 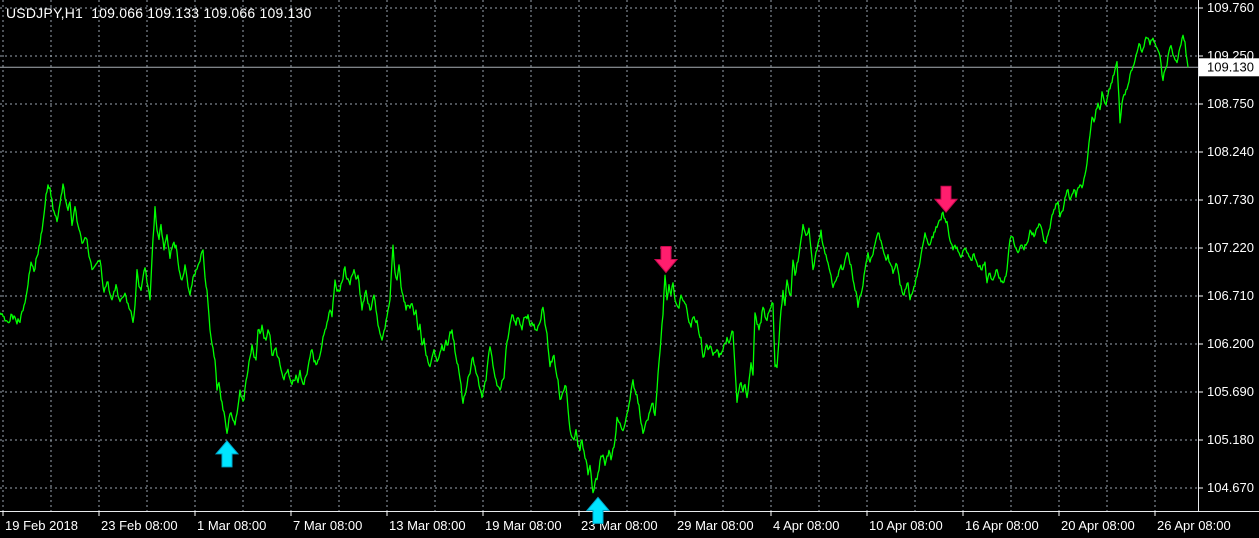 I want to click on x-axis-label: 13 Mar 08:00, so click(x=427, y=525).